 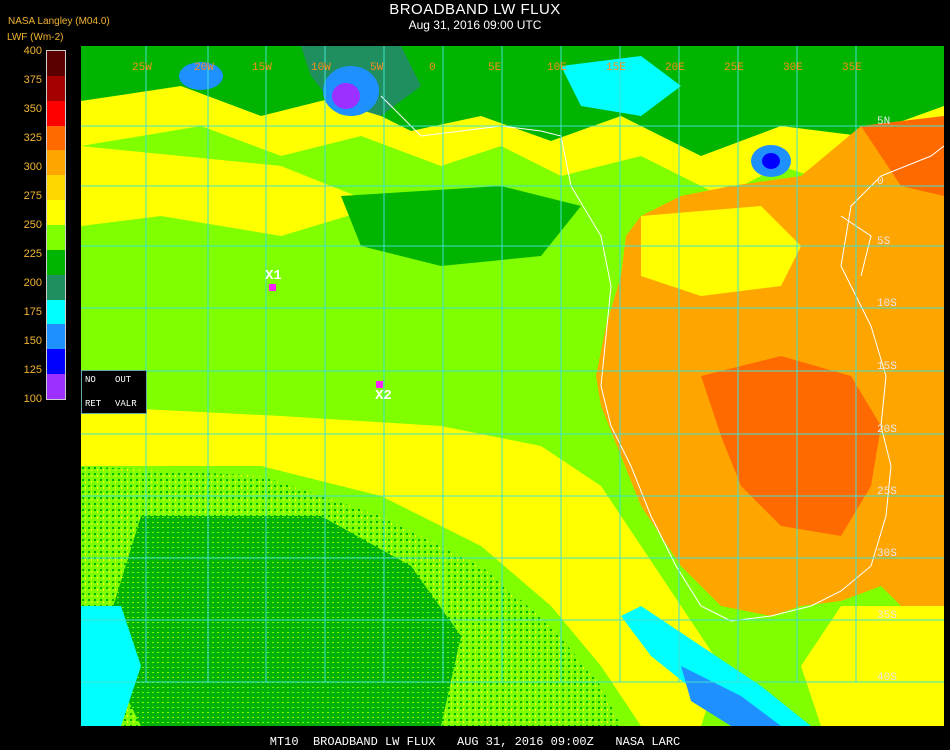 I want to click on legend-tick-label: 250, so click(x=32, y=225).